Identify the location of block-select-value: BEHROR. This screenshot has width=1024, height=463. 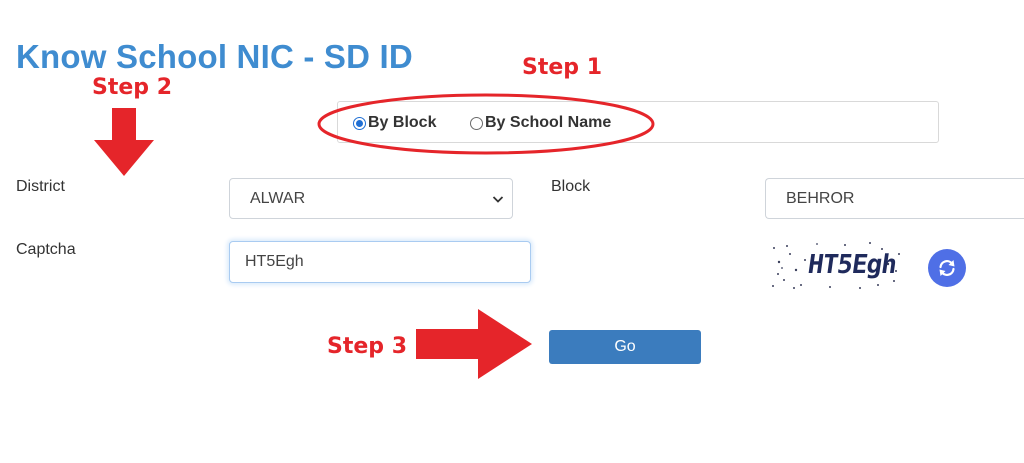
(820, 198).